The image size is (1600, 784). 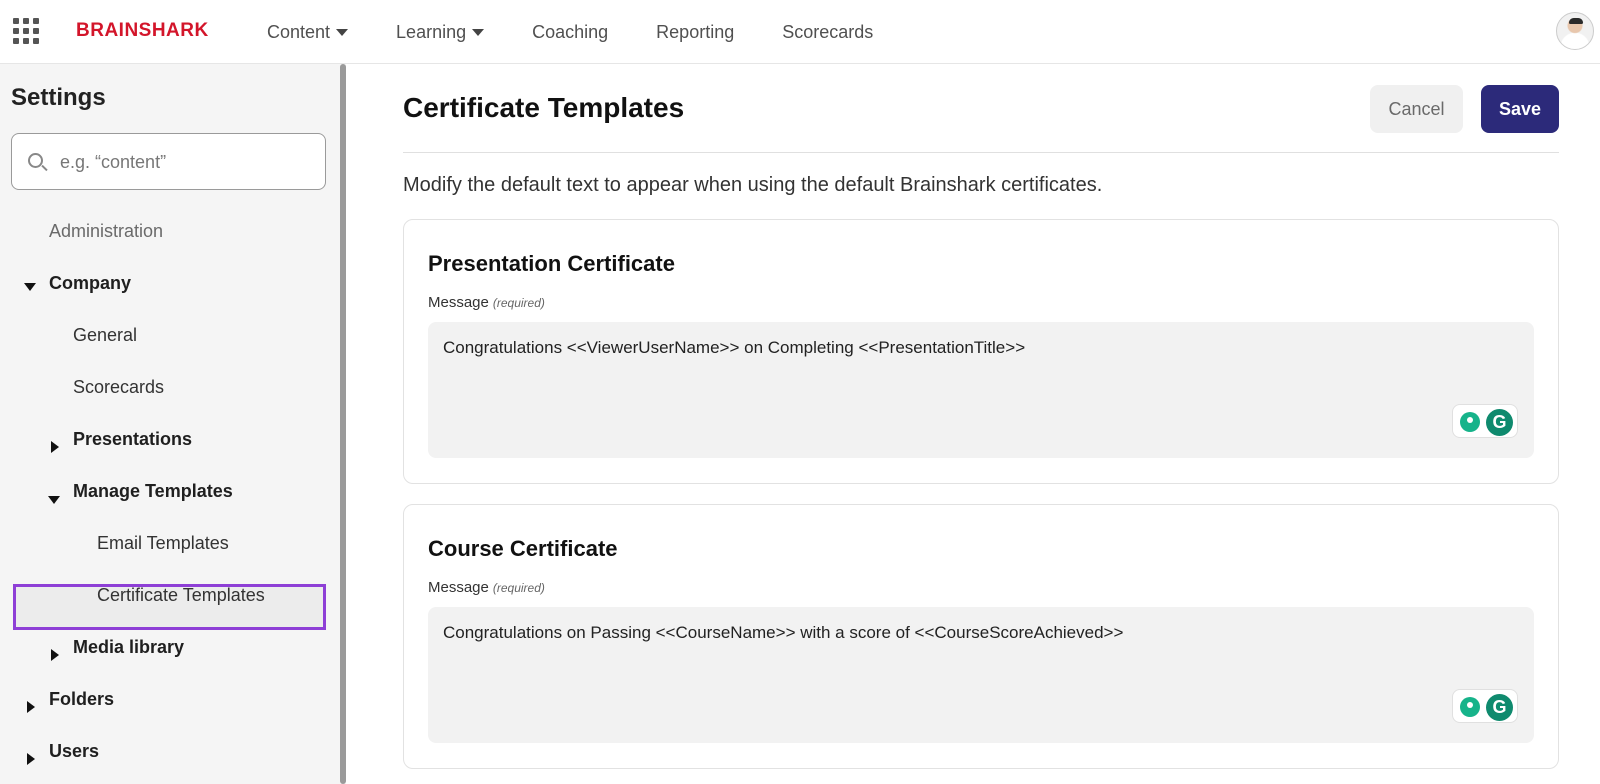 I want to click on save-button: Save, so click(x=1520, y=109).